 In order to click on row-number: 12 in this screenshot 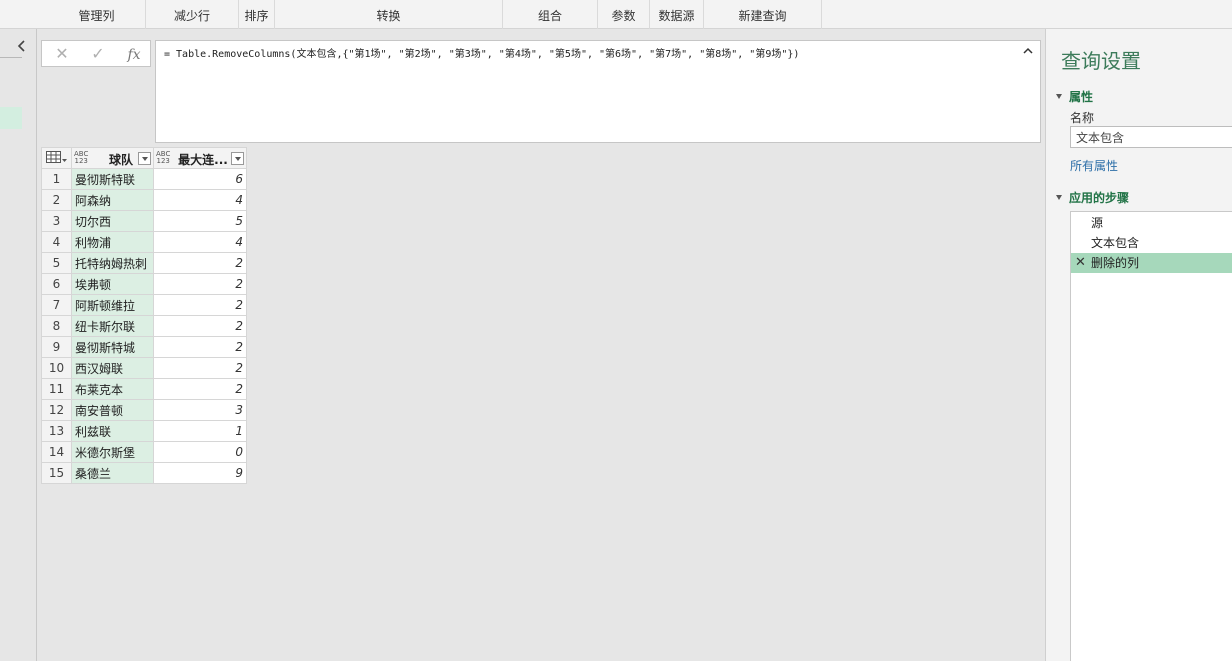, I will do `click(56, 410)`.